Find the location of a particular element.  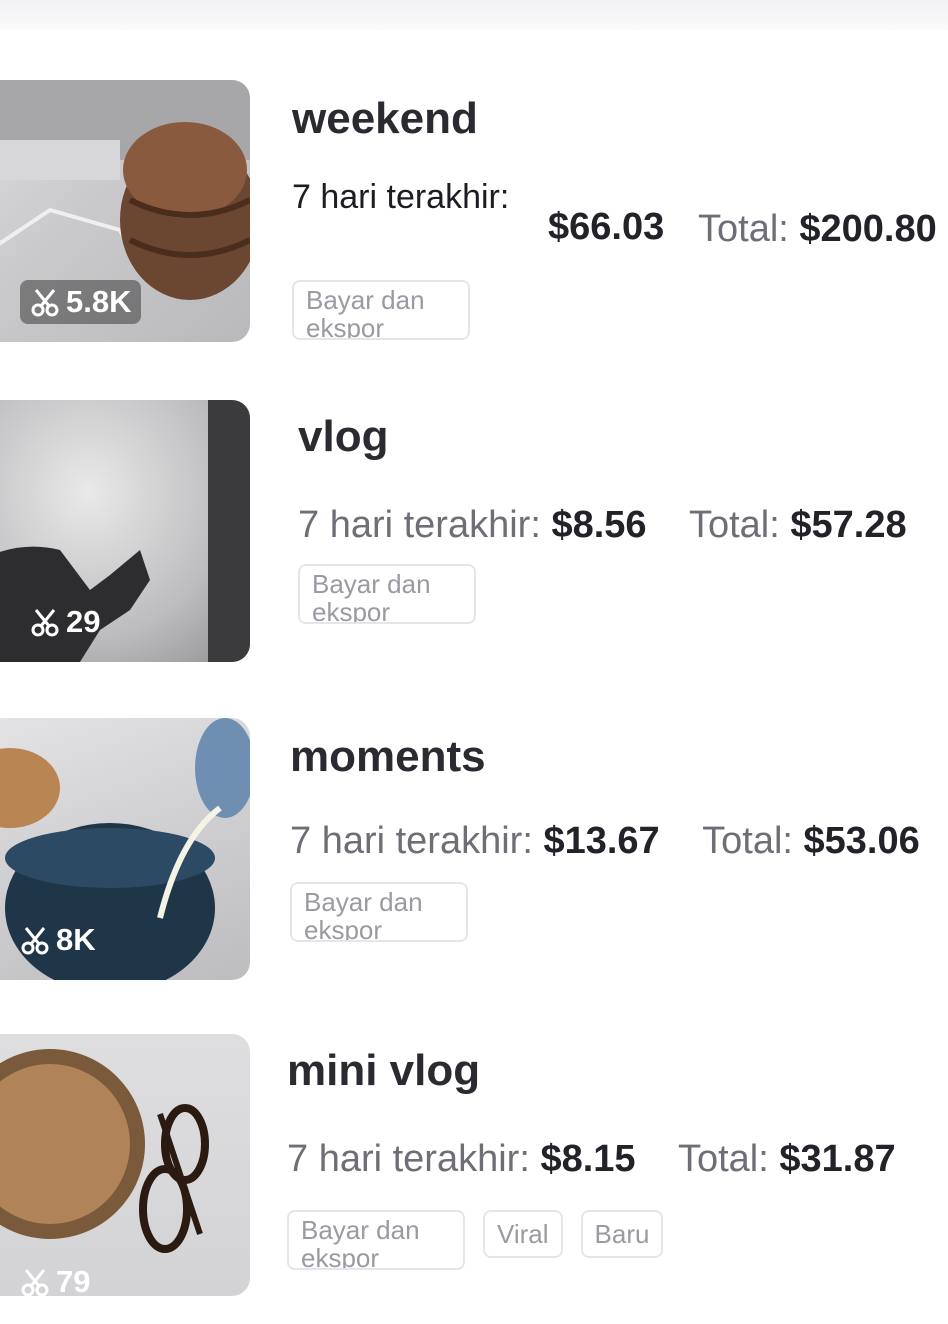

total-stat: Total: $200.80 is located at coordinates (817, 229).